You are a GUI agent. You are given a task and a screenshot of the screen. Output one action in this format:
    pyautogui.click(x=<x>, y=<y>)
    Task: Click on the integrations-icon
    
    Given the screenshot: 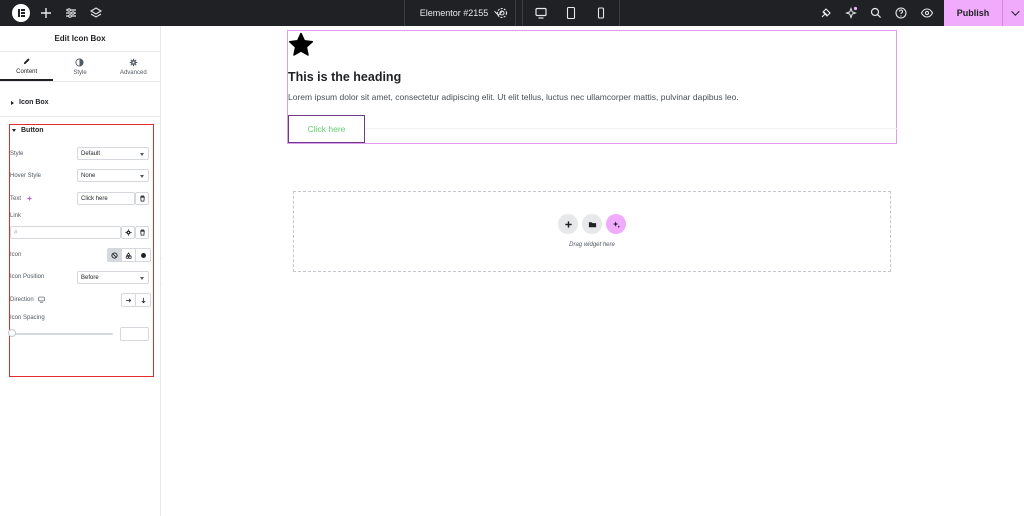 What is the action you would take?
    pyautogui.click(x=826, y=13)
    